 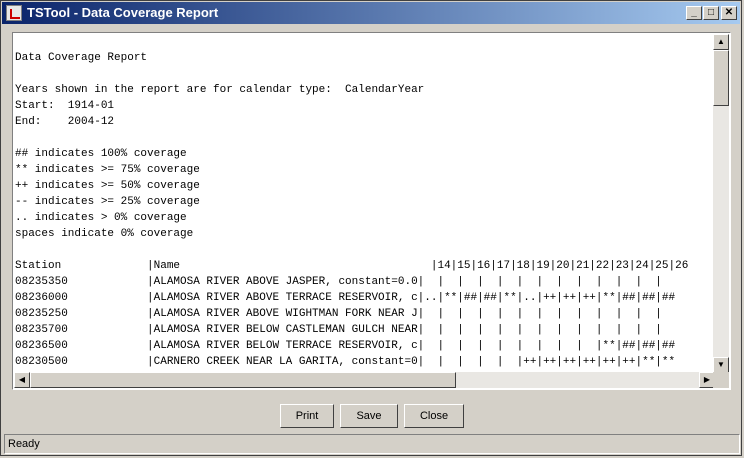 I want to click on scroll-left-button: ◀, so click(x=22, y=380).